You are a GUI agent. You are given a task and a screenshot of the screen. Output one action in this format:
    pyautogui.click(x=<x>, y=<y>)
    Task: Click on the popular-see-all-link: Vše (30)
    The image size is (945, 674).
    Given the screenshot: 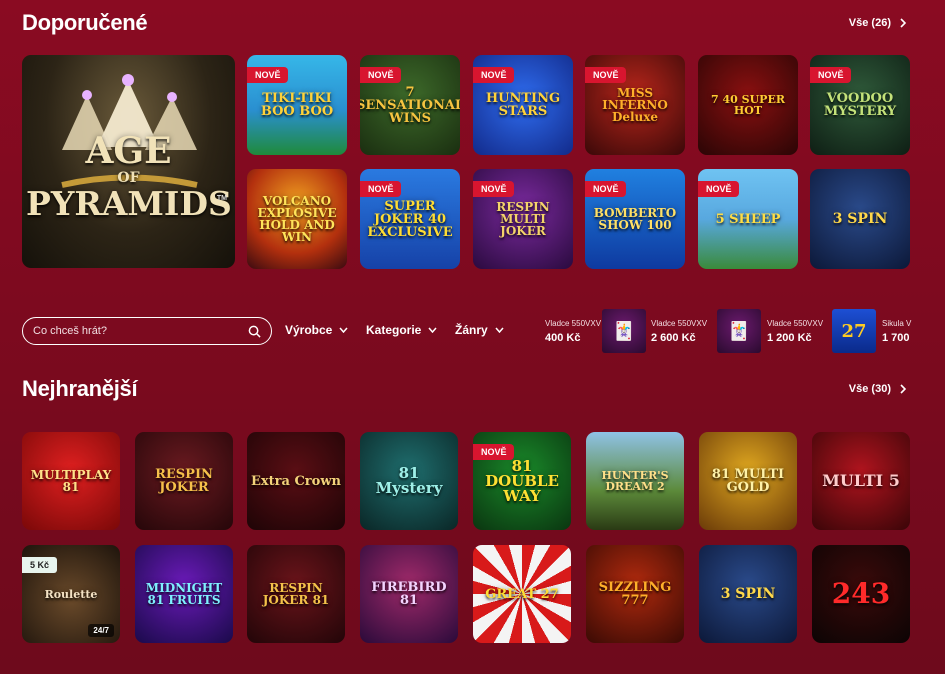 What is the action you would take?
    pyautogui.click(x=878, y=389)
    